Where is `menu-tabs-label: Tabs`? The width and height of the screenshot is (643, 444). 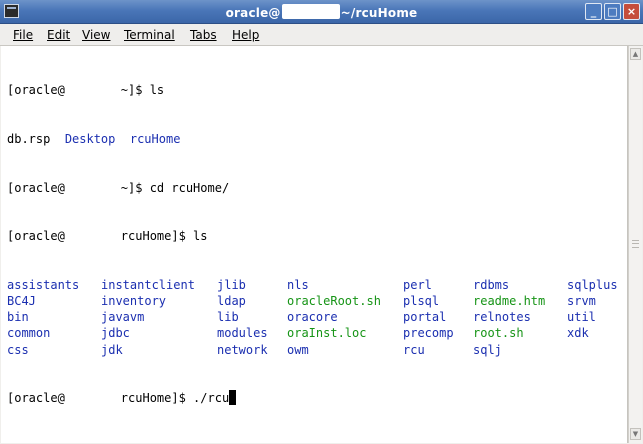 menu-tabs-label: Tabs is located at coordinates (203, 35).